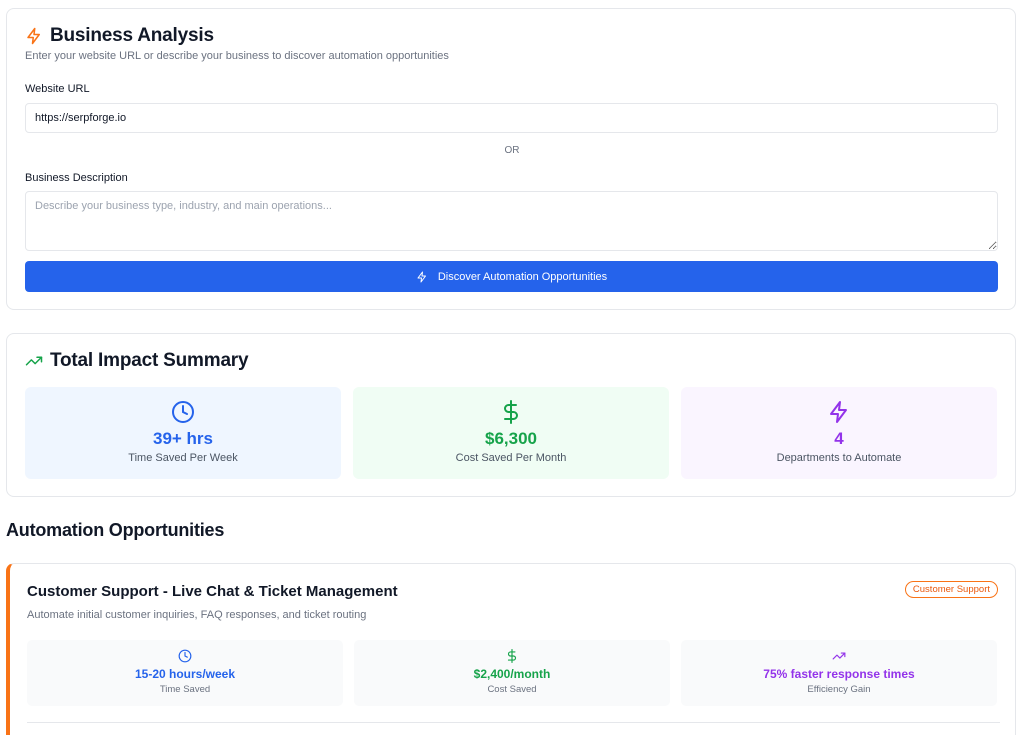 The height and width of the screenshot is (735, 1024). Describe the element at coordinates (512, 150) in the screenshot. I see `or-separator: OR` at that location.